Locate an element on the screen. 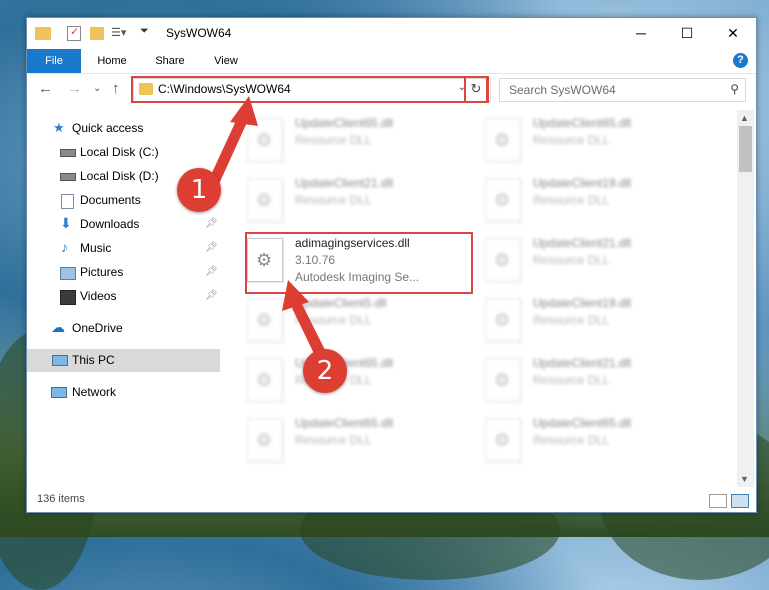 This screenshot has height=590, width=769. sidebar-item-label: Videos is located at coordinates (98, 296).